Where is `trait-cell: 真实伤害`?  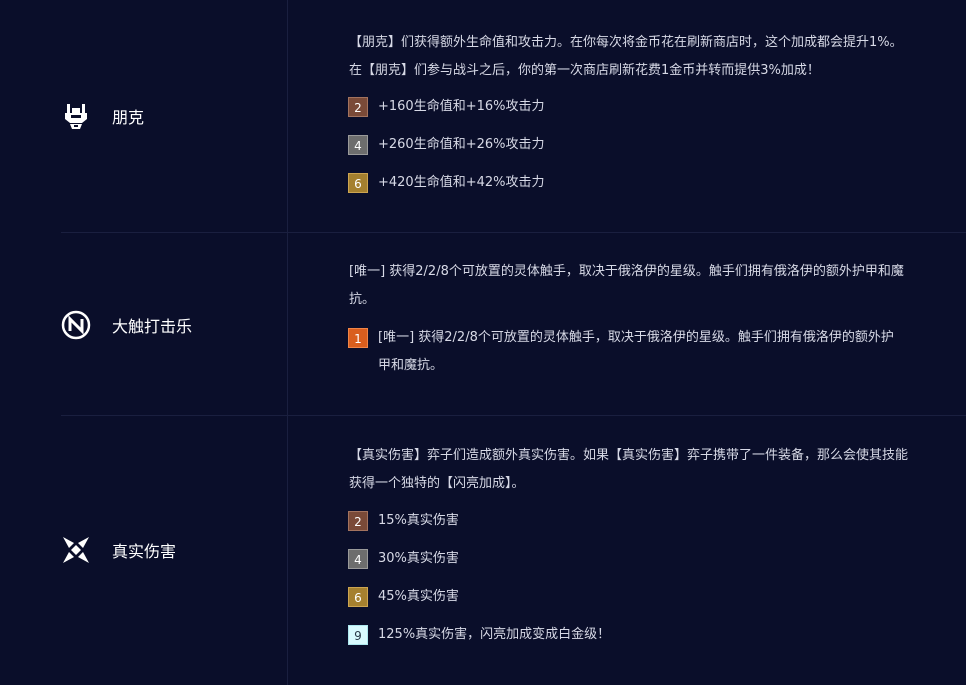
trait-cell: 真实伤害 is located at coordinates (174, 550).